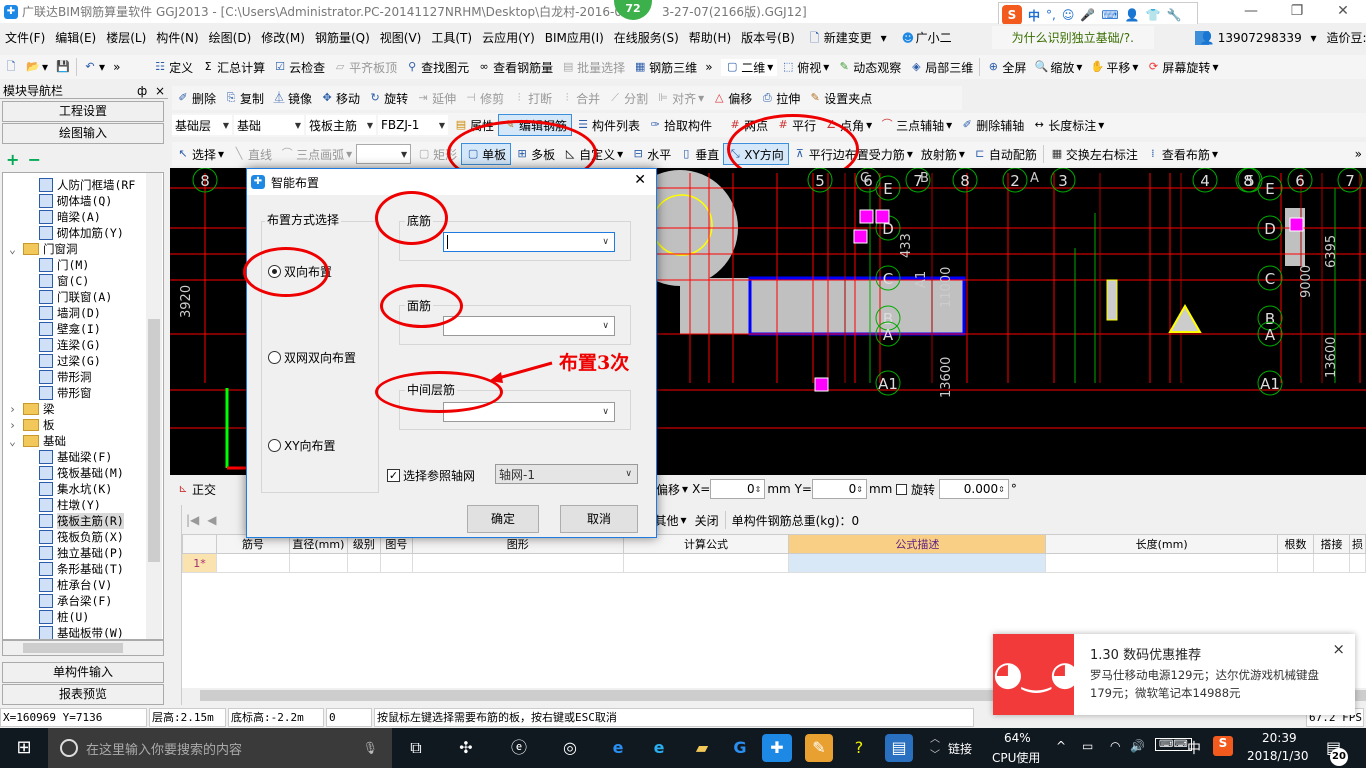 This screenshot has width=1366, height=768. I want to click on sogou-logo-icon: S, so click(1012, 15).